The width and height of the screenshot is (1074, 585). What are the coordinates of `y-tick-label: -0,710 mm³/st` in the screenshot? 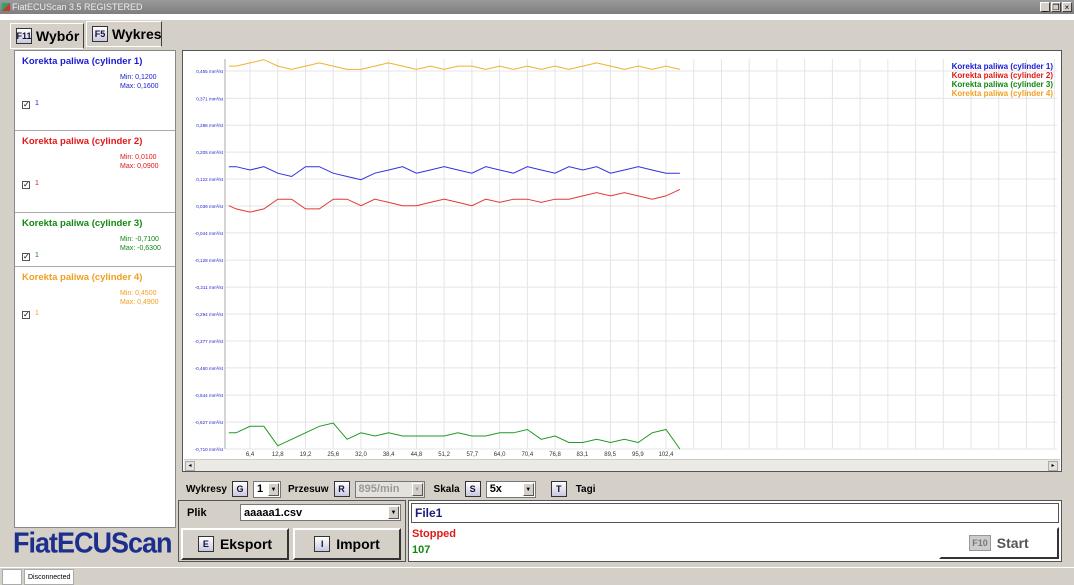 It's located at (209, 449).